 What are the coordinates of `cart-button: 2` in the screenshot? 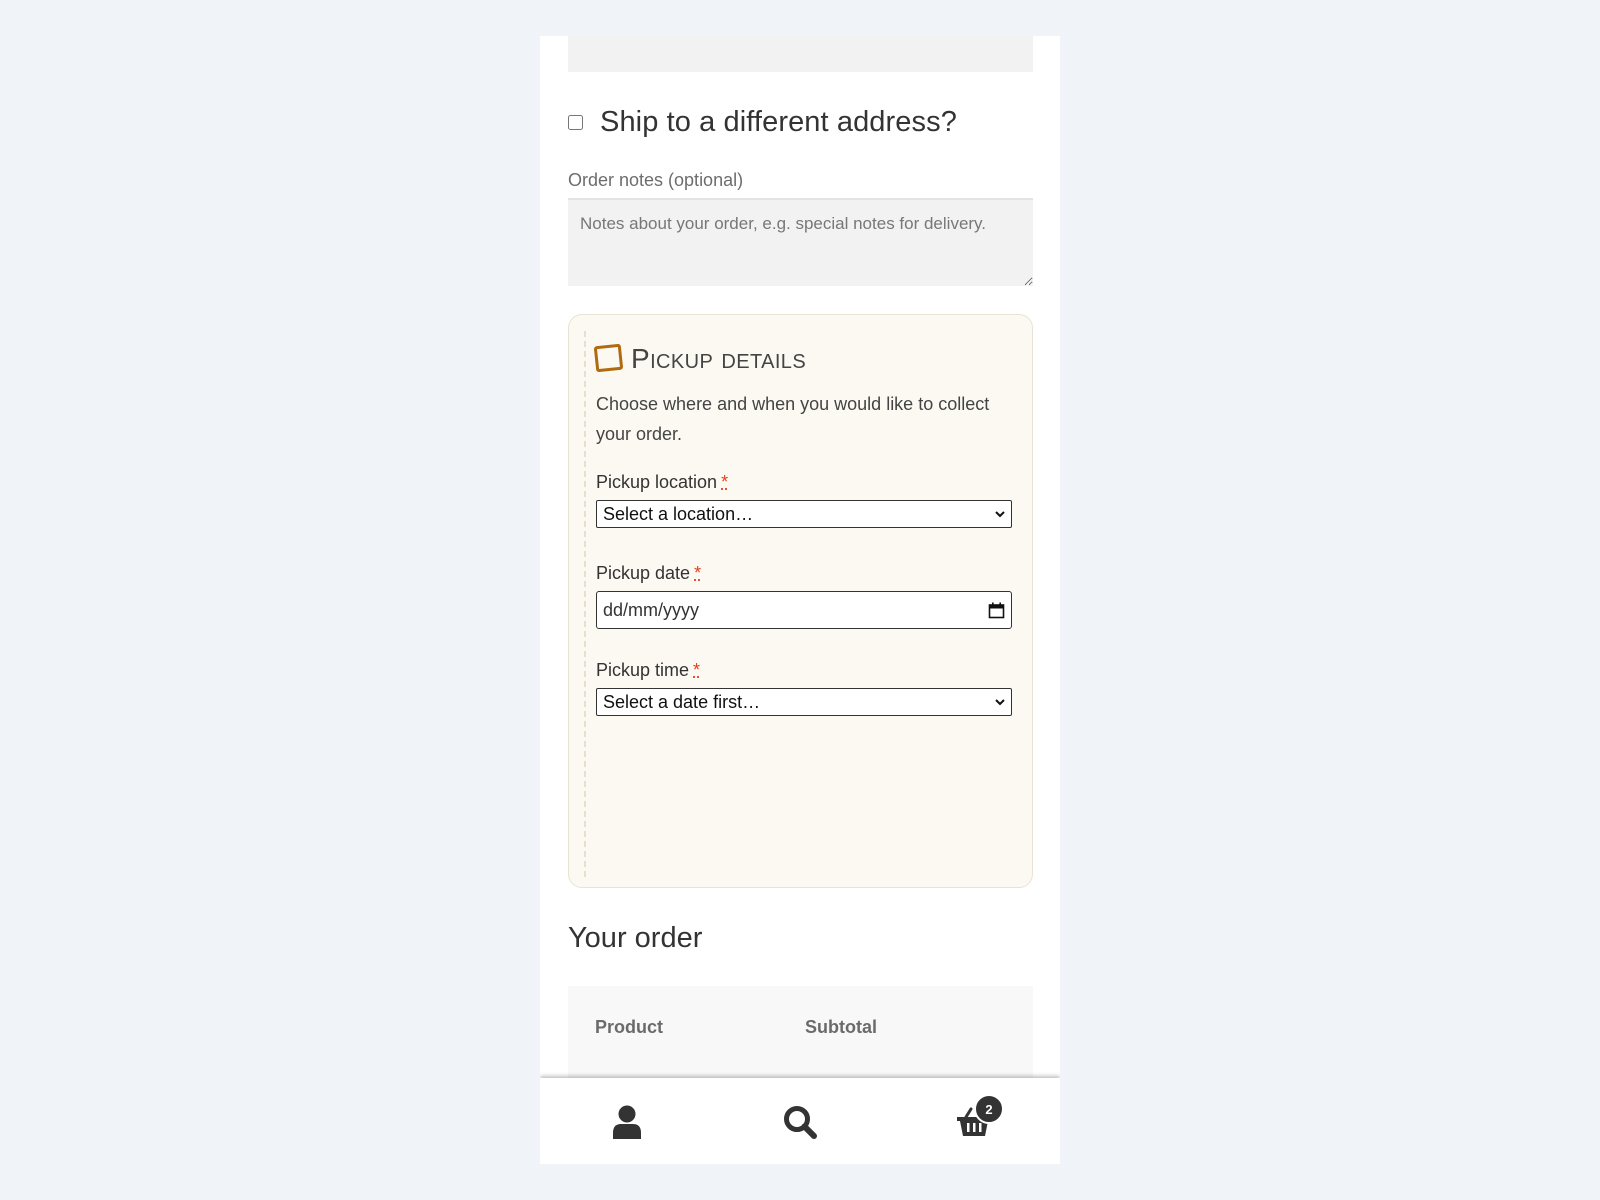 It's located at (978, 1119).